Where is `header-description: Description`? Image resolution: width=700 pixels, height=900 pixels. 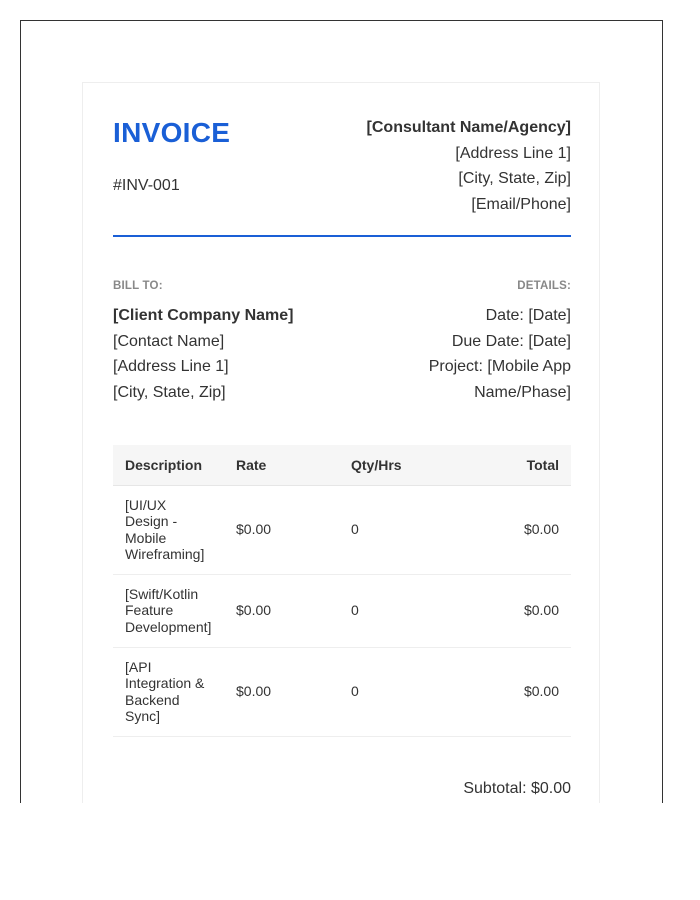
header-description: Description is located at coordinates (168, 465).